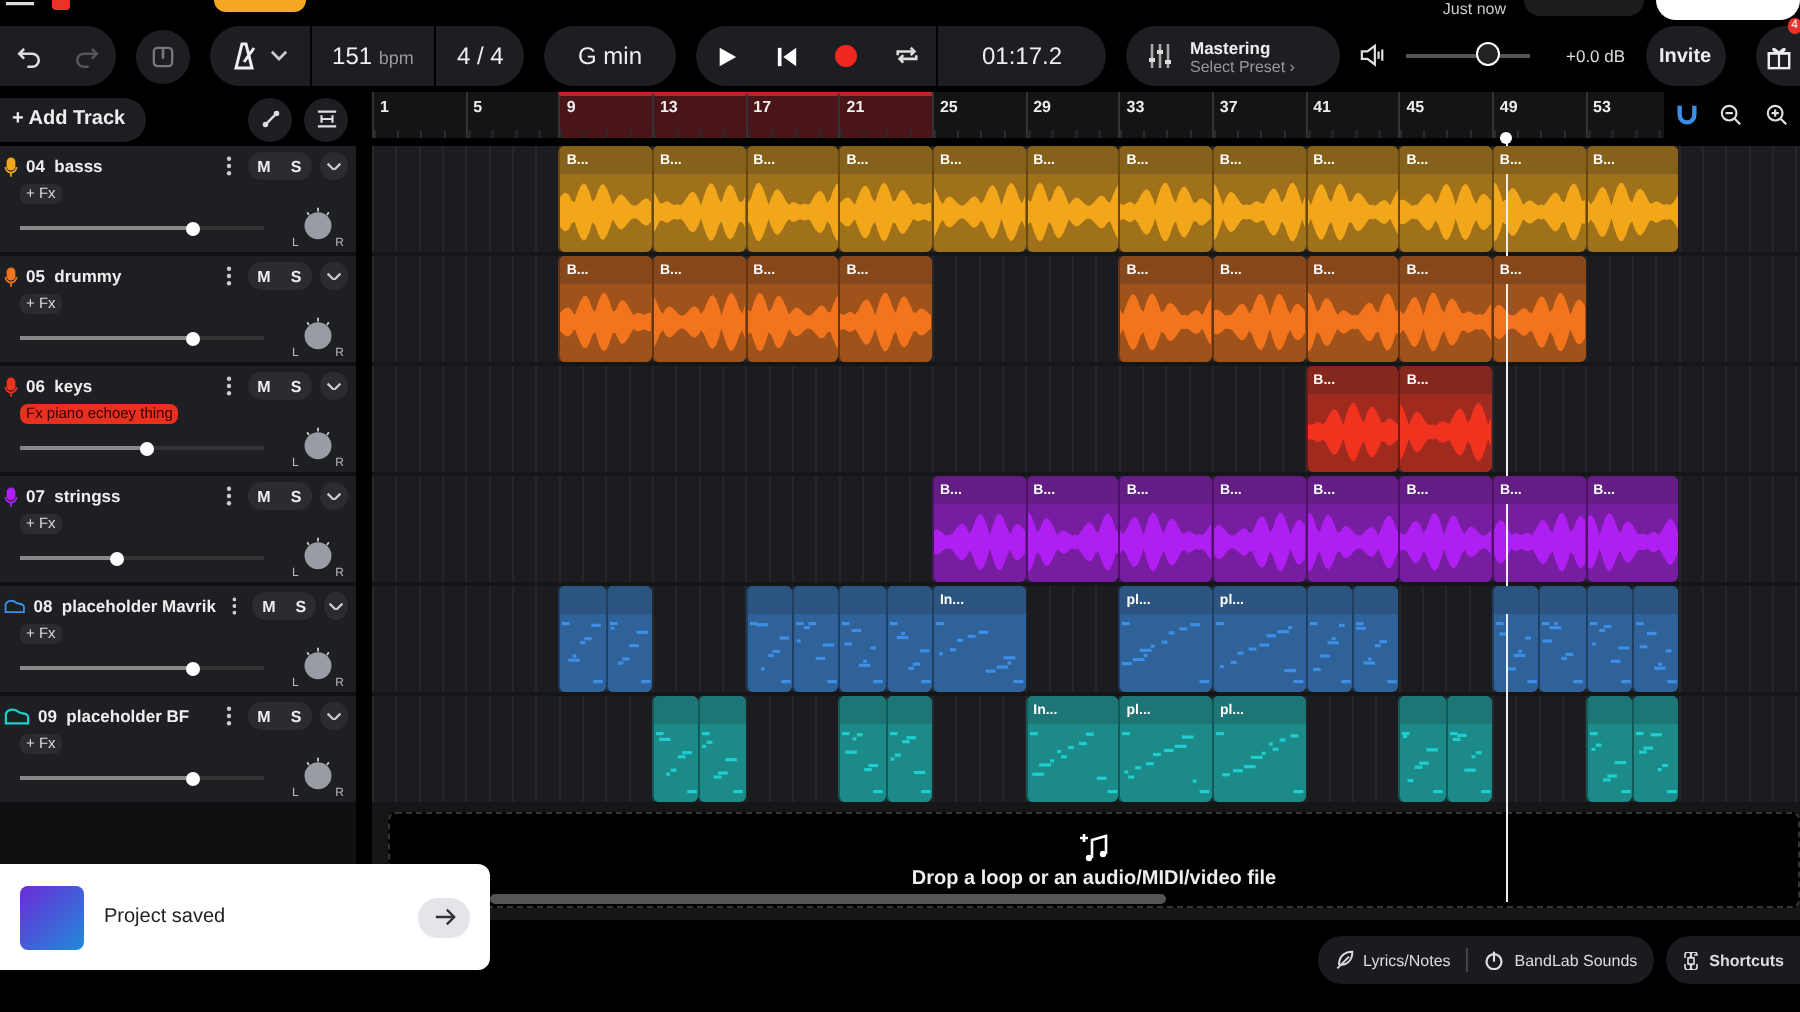 The width and height of the screenshot is (1800, 1012). I want to click on add-track-button: + Add Track, so click(73, 119).